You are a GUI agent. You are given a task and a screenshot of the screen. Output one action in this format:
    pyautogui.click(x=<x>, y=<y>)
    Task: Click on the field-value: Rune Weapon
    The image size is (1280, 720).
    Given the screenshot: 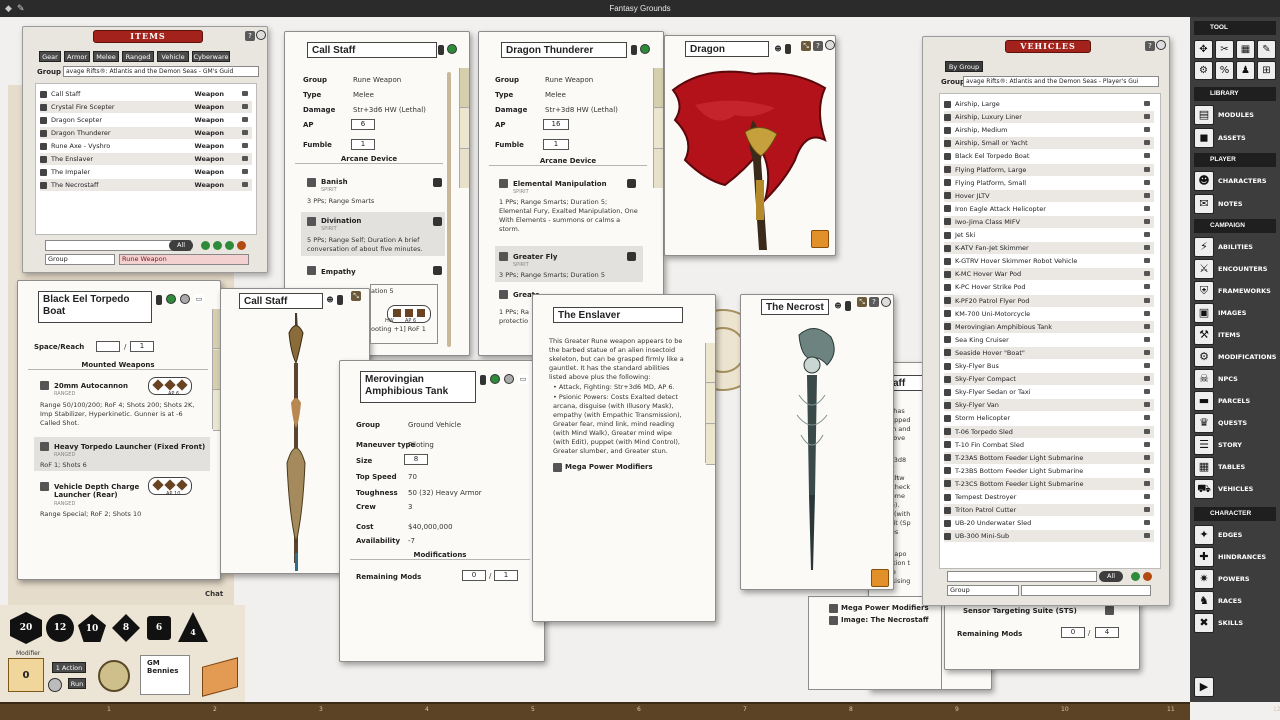 What is the action you would take?
    pyautogui.click(x=569, y=80)
    